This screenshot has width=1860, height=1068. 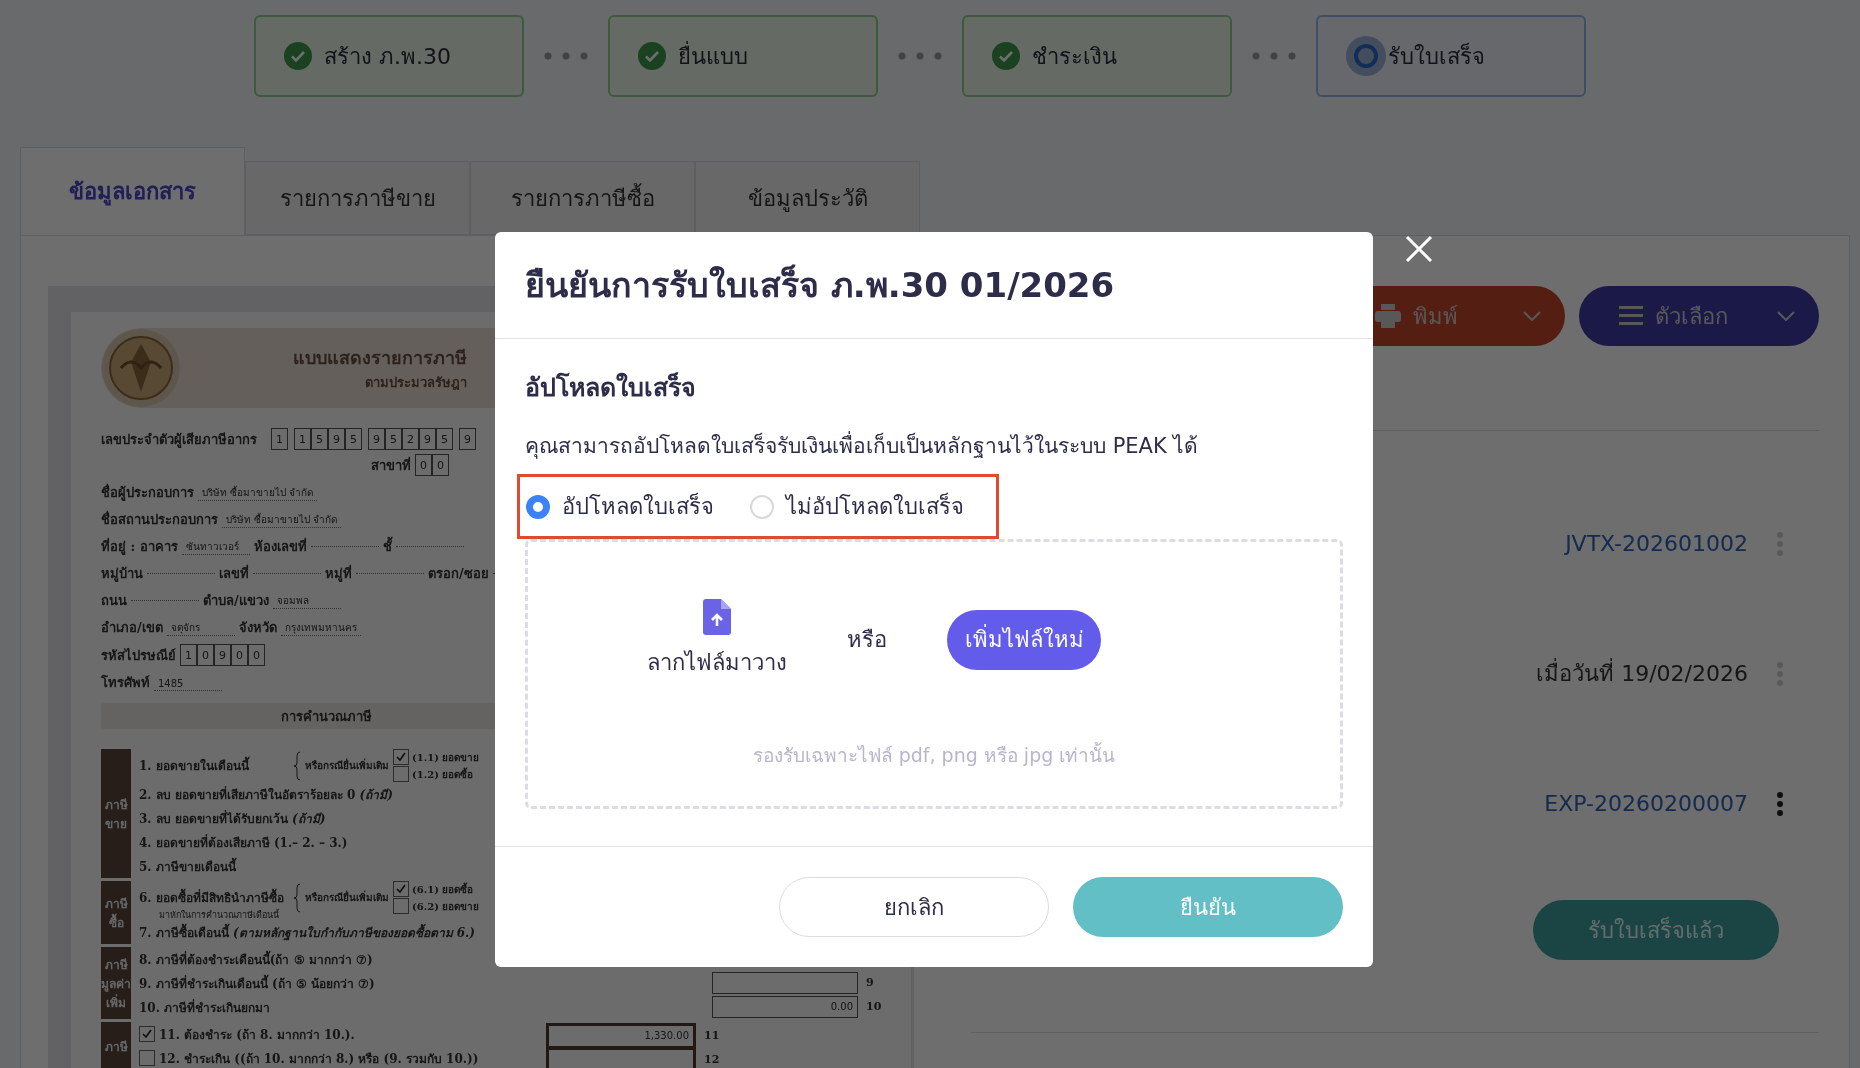 I want to click on file-drop-zone: ลากไฟล์มาวาง หรือ เพิ่มไฟล์ใหม่ รองรับเฉพาะไฟล์ pdf, png หรือ jpg เท่านั้น, so click(x=934, y=674).